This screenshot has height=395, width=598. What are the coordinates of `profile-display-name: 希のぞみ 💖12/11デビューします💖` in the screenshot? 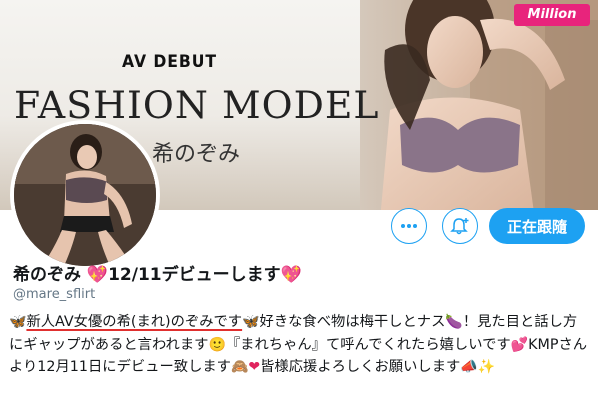 It's located at (157, 272).